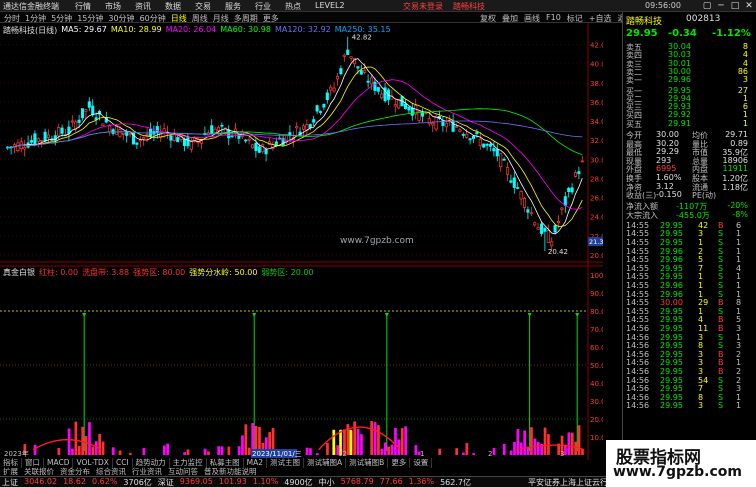  Describe the element at coordinates (10, 472) in the screenshot. I see `extension-tab-0: 扩展` at that location.